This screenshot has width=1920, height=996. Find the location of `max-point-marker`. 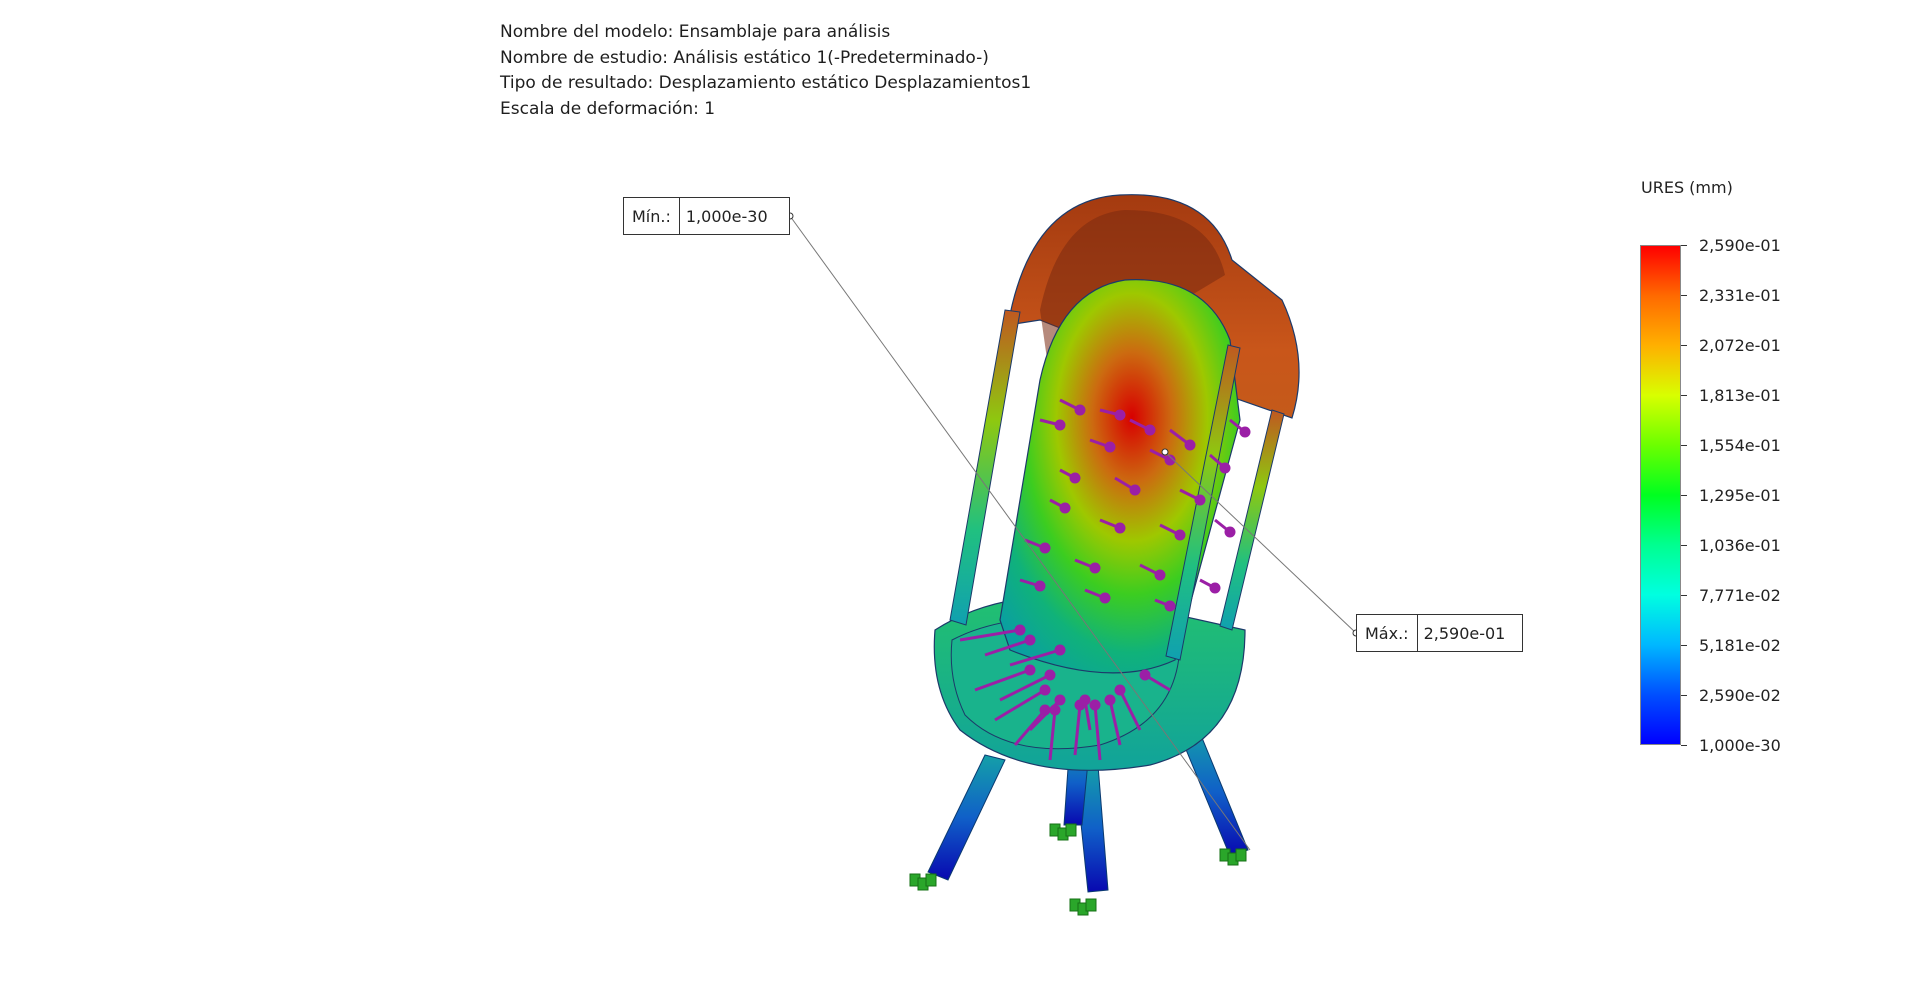

max-point-marker is located at coordinates (1165, 452).